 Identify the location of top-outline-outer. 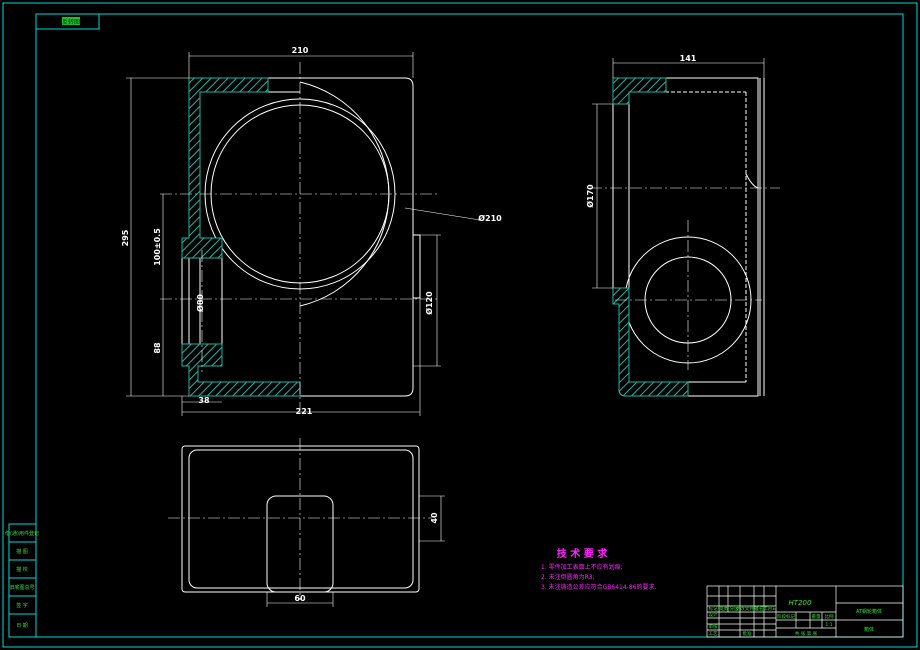
(300, 519).